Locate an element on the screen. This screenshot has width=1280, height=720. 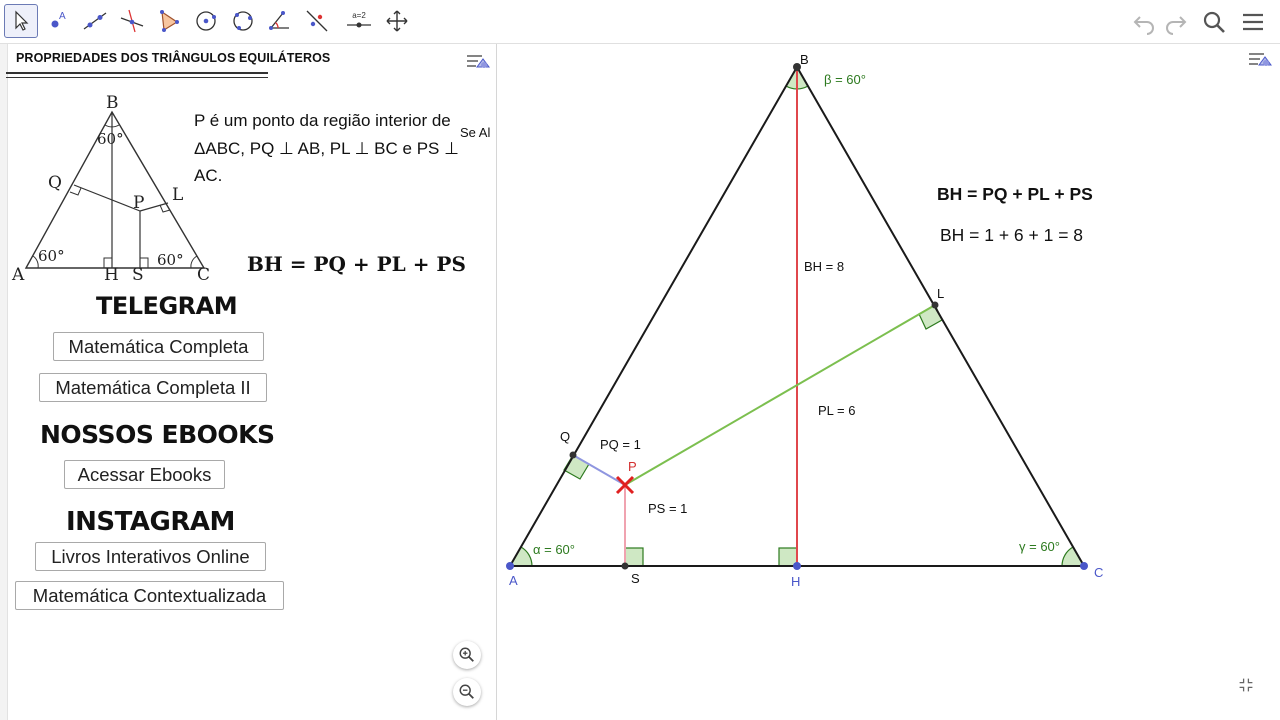
reference-triangle-figure: B A C Q P L H S 60° 60° 60° is located at coordinates (110, 188).